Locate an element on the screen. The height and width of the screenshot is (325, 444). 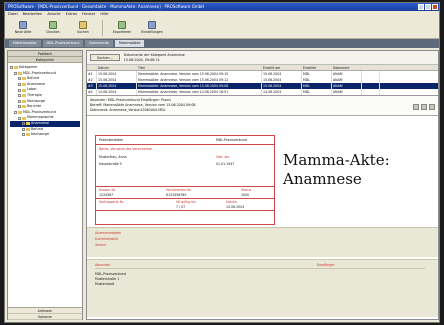
close-icon is located at coordinates (435, 7).